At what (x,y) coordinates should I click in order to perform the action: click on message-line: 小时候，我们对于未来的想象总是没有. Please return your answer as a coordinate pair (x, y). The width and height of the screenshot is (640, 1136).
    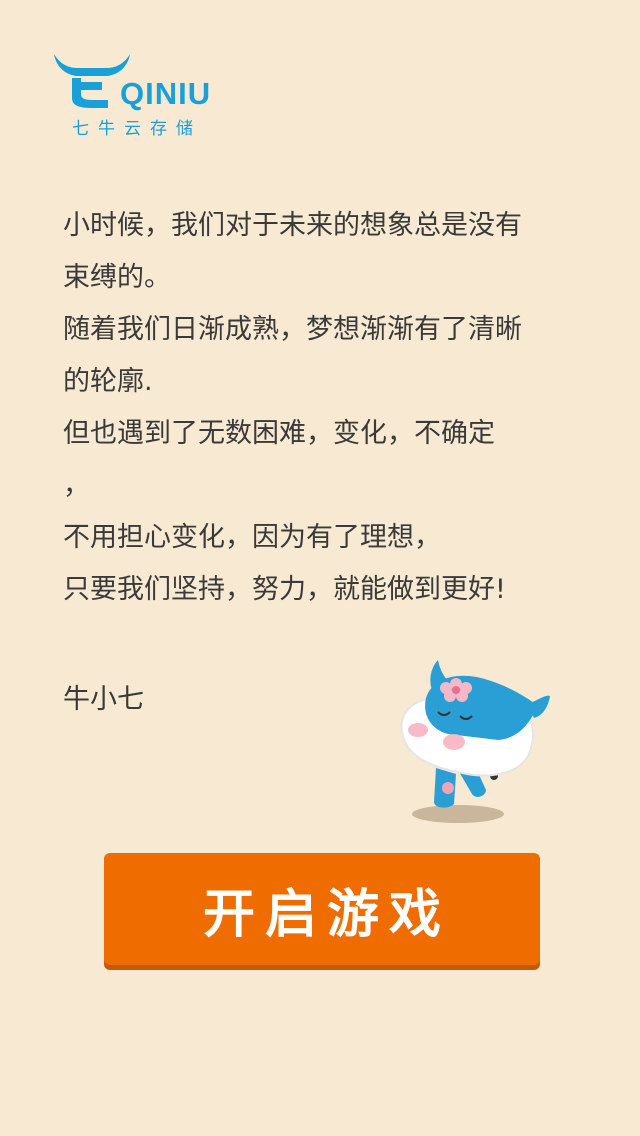
    Looking at the image, I should click on (292, 225).